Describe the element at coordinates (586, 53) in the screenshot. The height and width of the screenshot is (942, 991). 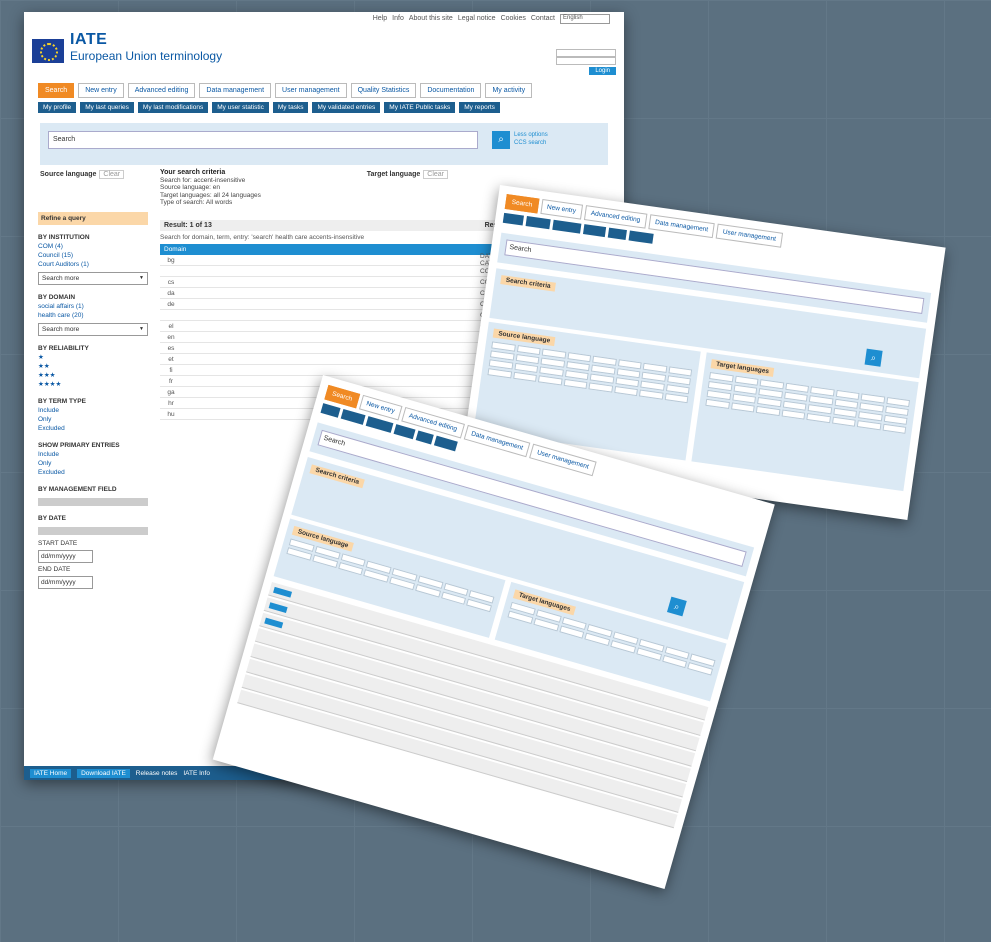
I see `username-field` at that location.